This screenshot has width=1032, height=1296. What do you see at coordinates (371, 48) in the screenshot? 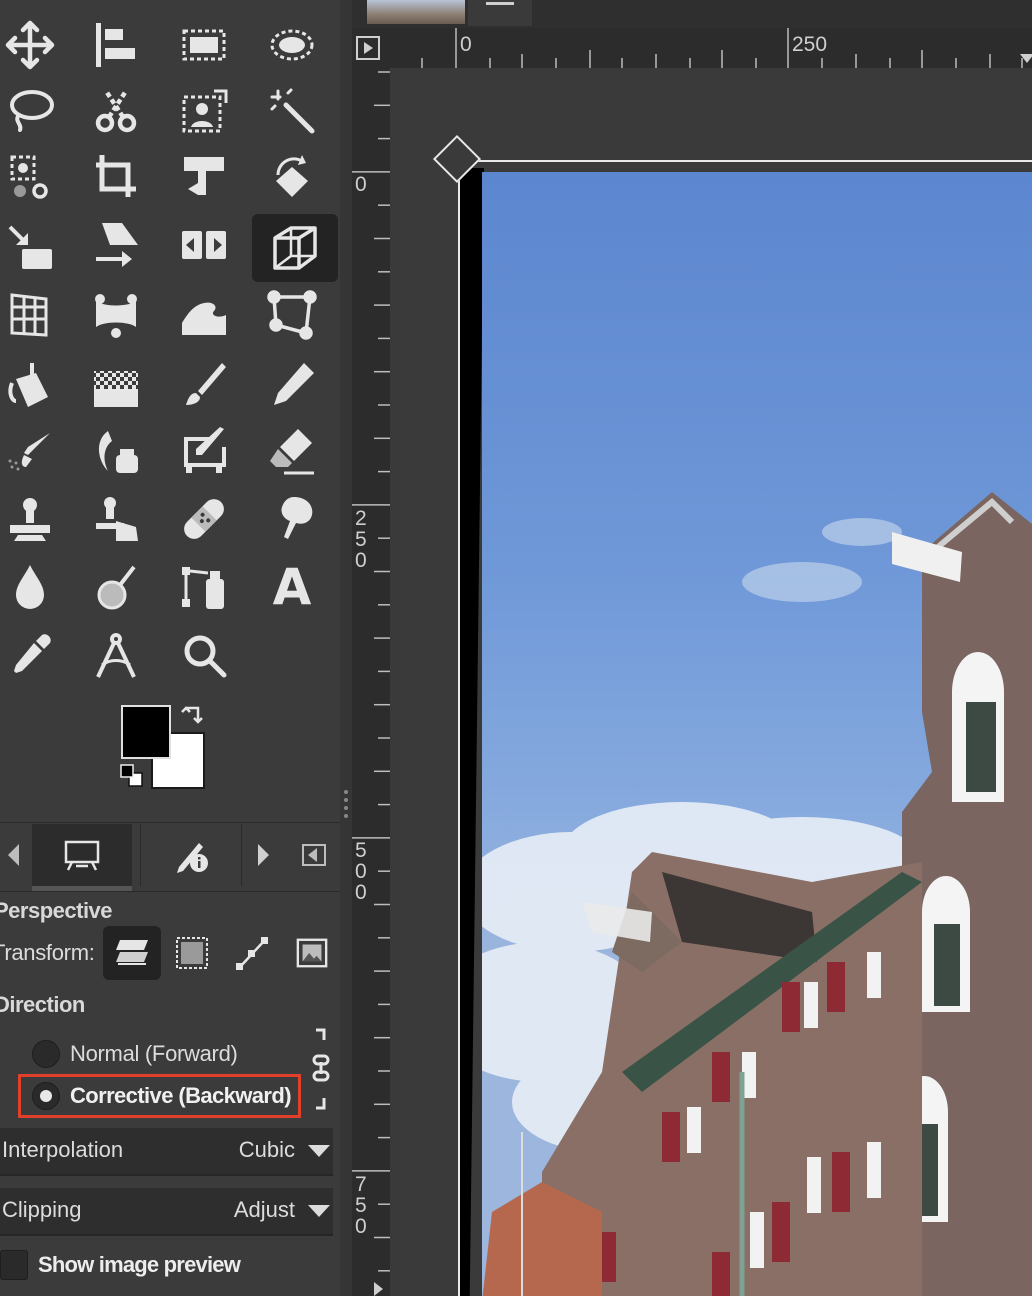
I see `ruler-corner-button` at bounding box center [371, 48].